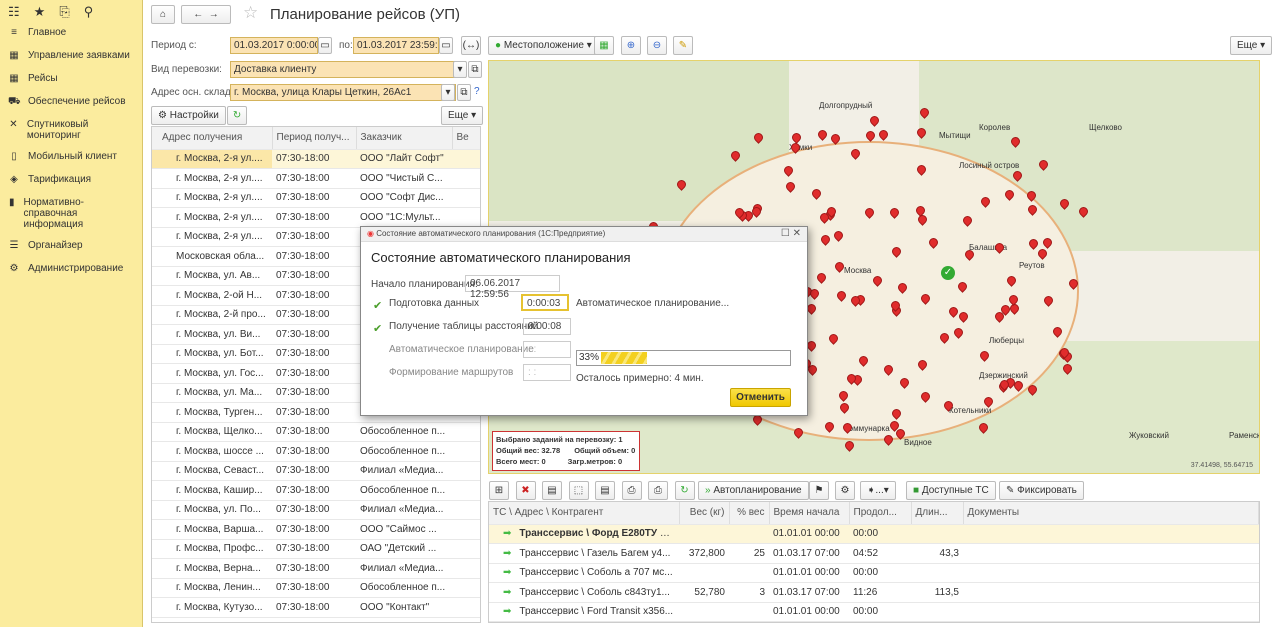 This screenshot has height=627, width=1276. What do you see at coordinates (951, 490) in the screenshot?
I see `available-vehicles-button: ■ Доступные ТС` at bounding box center [951, 490].